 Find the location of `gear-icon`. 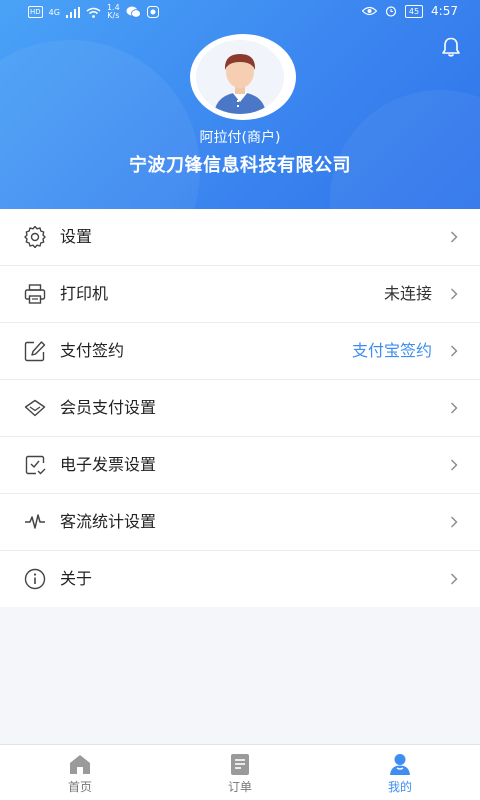

gear-icon is located at coordinates (35, 237).